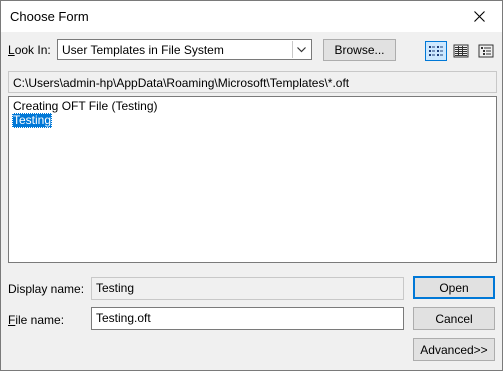 The width and height of the screenshot is (503, 371). What do you see at coordinates (123, 318) in the screenshot?
I see `file-name-value: Testing.oft` at bounding box center [123, 318].